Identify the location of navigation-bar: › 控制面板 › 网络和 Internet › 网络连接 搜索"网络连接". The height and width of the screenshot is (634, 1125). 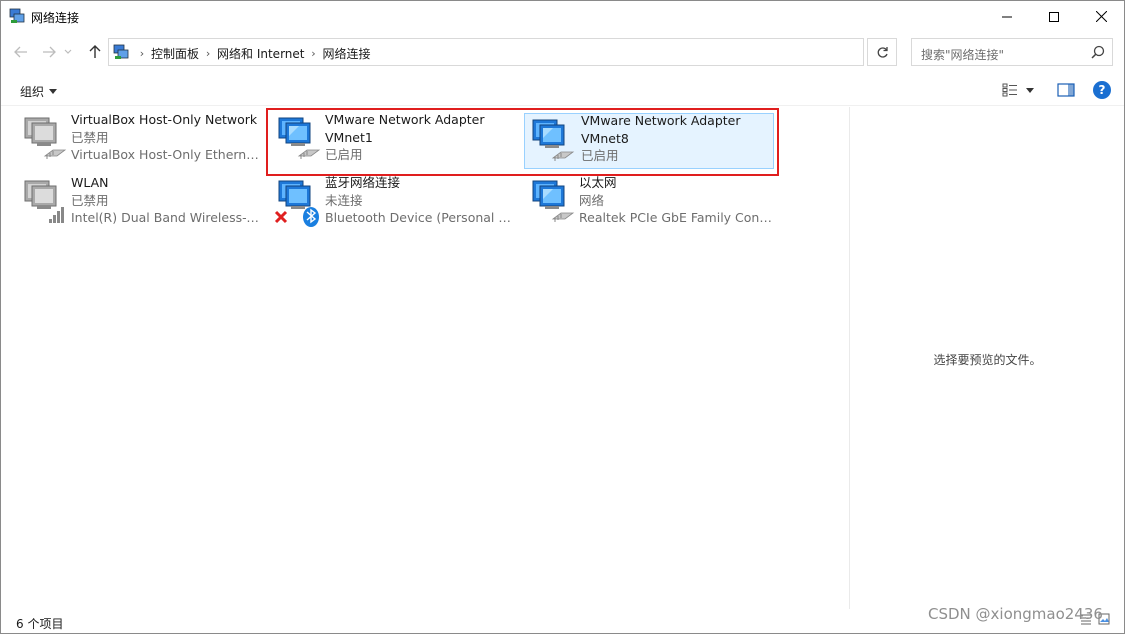
(562, 52).